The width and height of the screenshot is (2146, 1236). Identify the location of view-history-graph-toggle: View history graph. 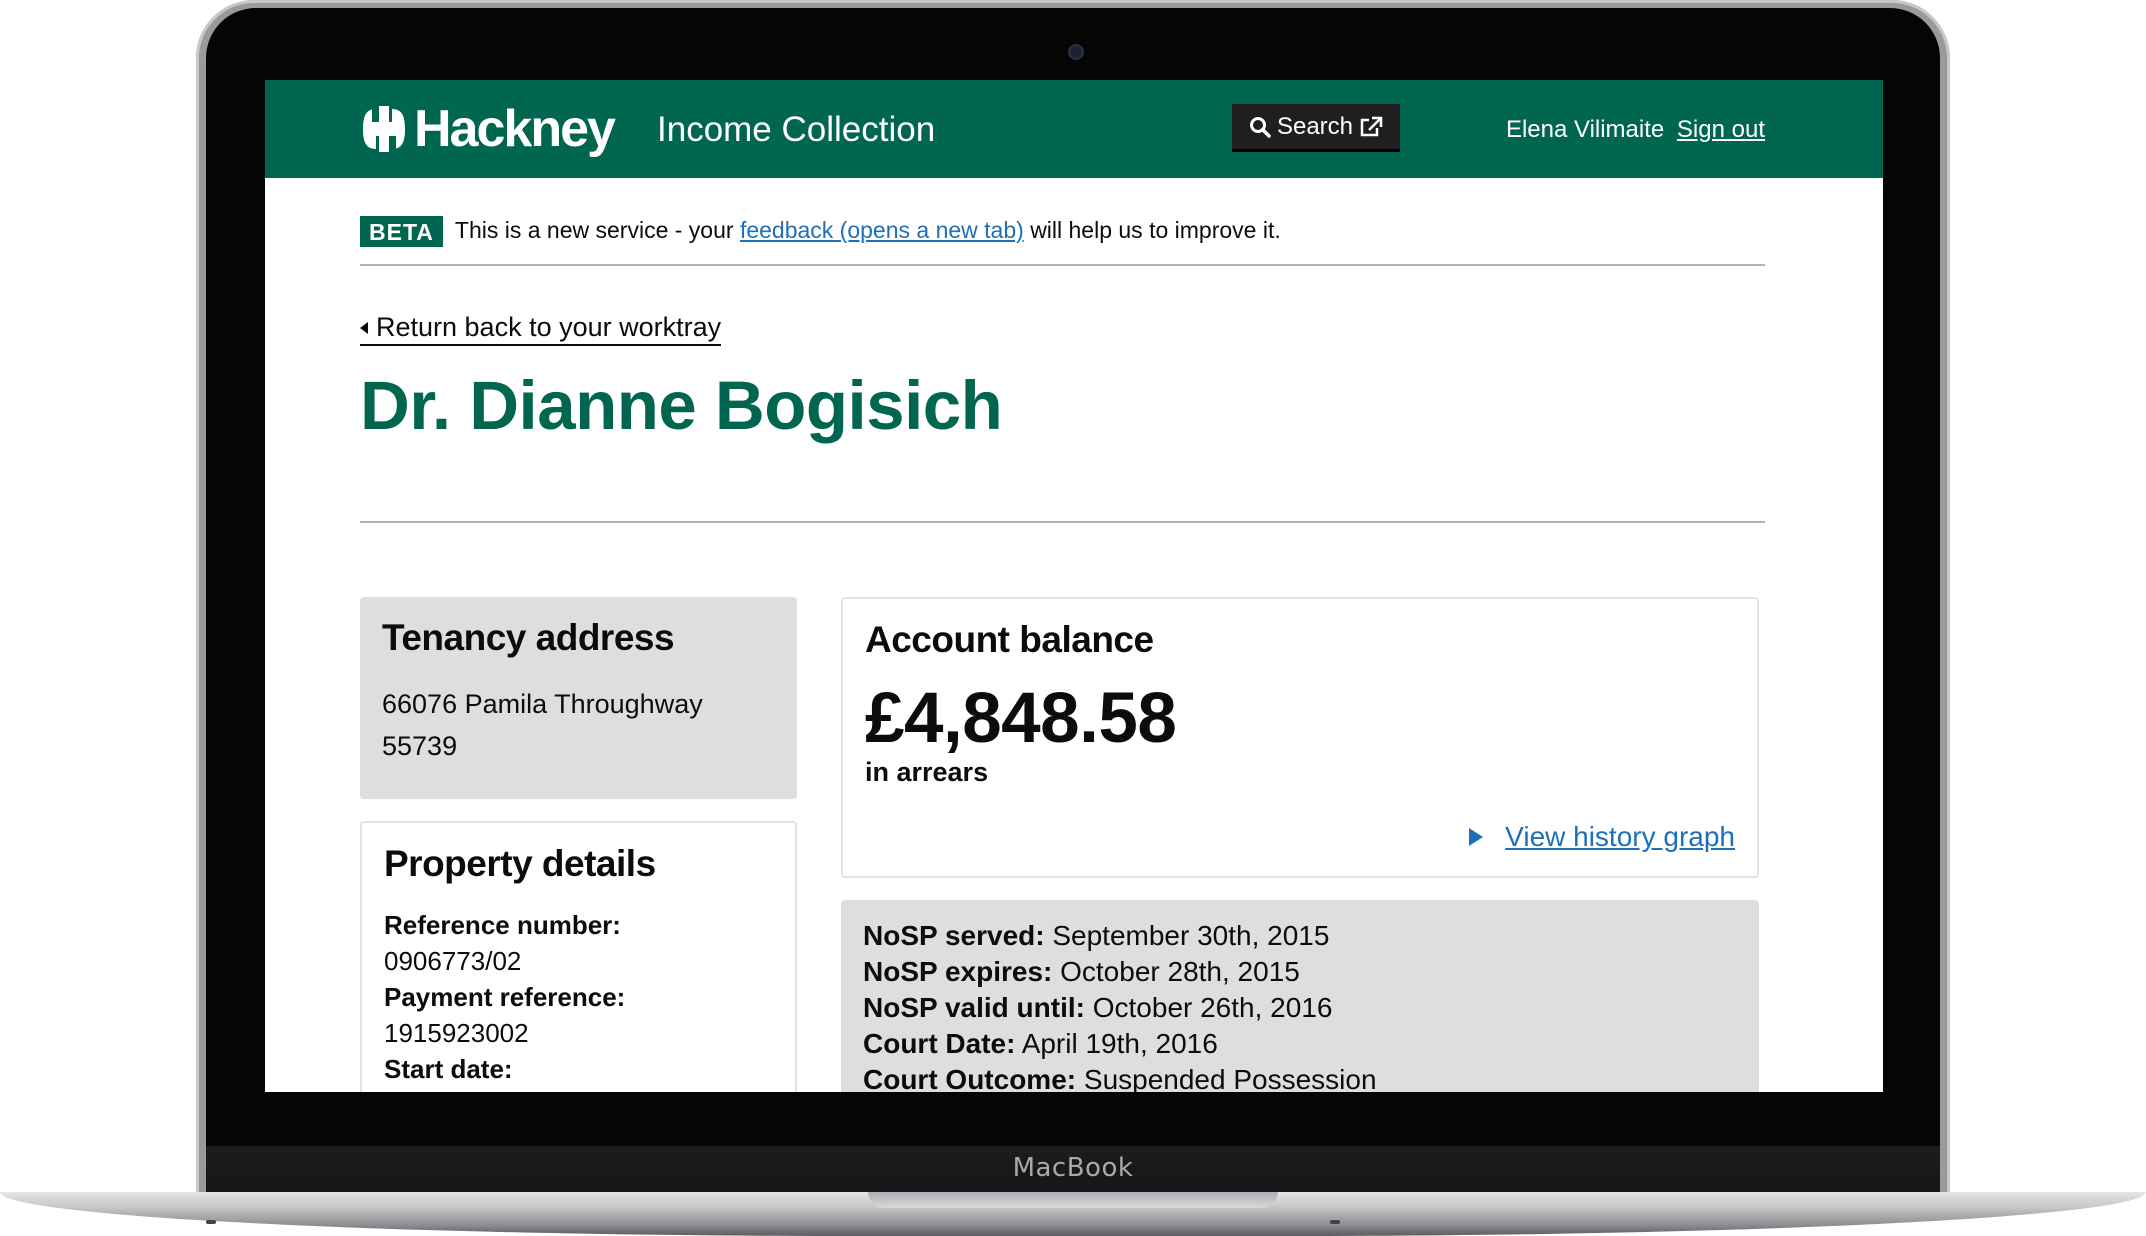
(1602, 837).